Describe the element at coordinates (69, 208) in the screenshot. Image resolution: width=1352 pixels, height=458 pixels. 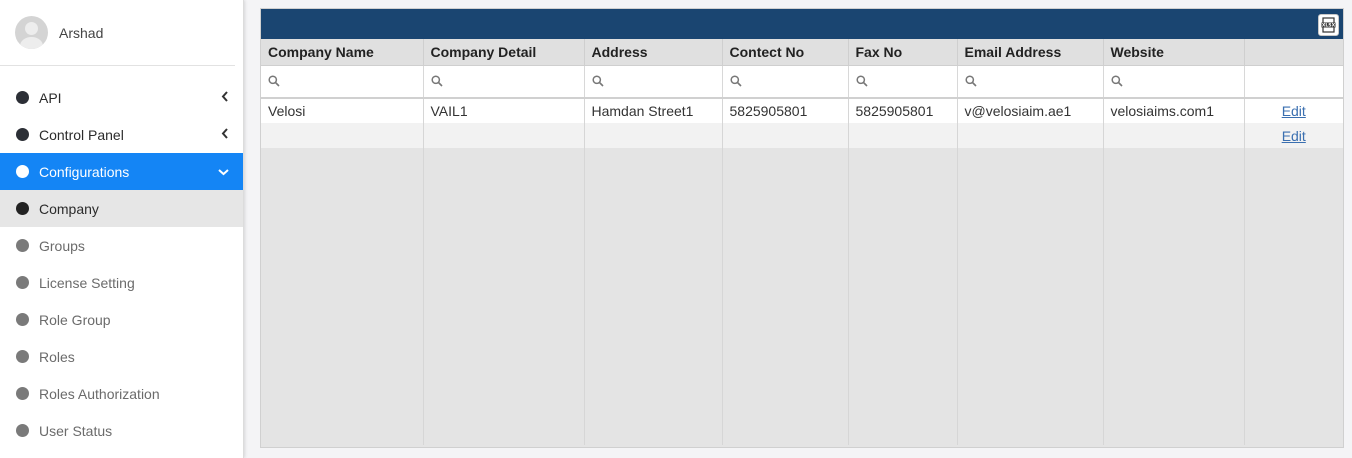
I see `sidebar-item-label: Company` at that location.